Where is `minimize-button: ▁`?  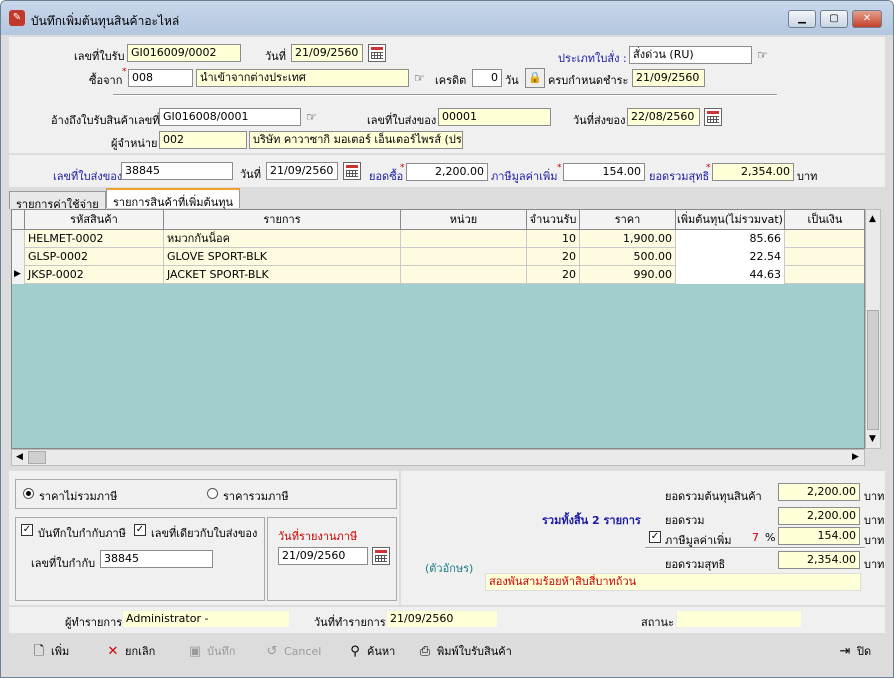 minimize-button: ▁ is located at coordinates (802, 19).